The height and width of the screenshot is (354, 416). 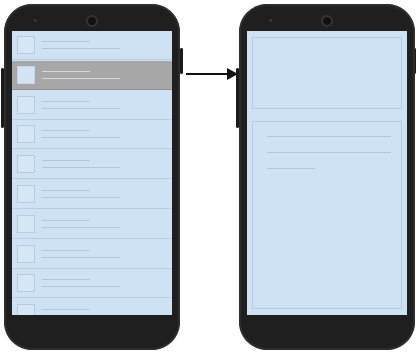 I want to click on power-button, so click(x=181, y=61).